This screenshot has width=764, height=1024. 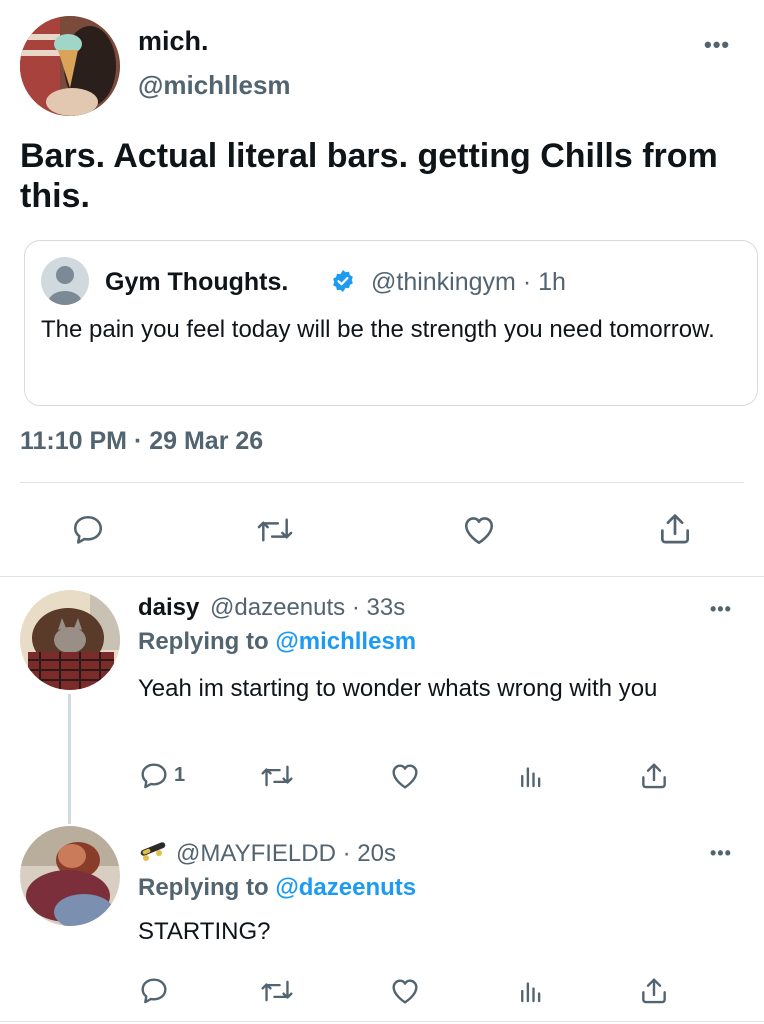 I want to click on display-name: mich., so click(x=173, y=41).